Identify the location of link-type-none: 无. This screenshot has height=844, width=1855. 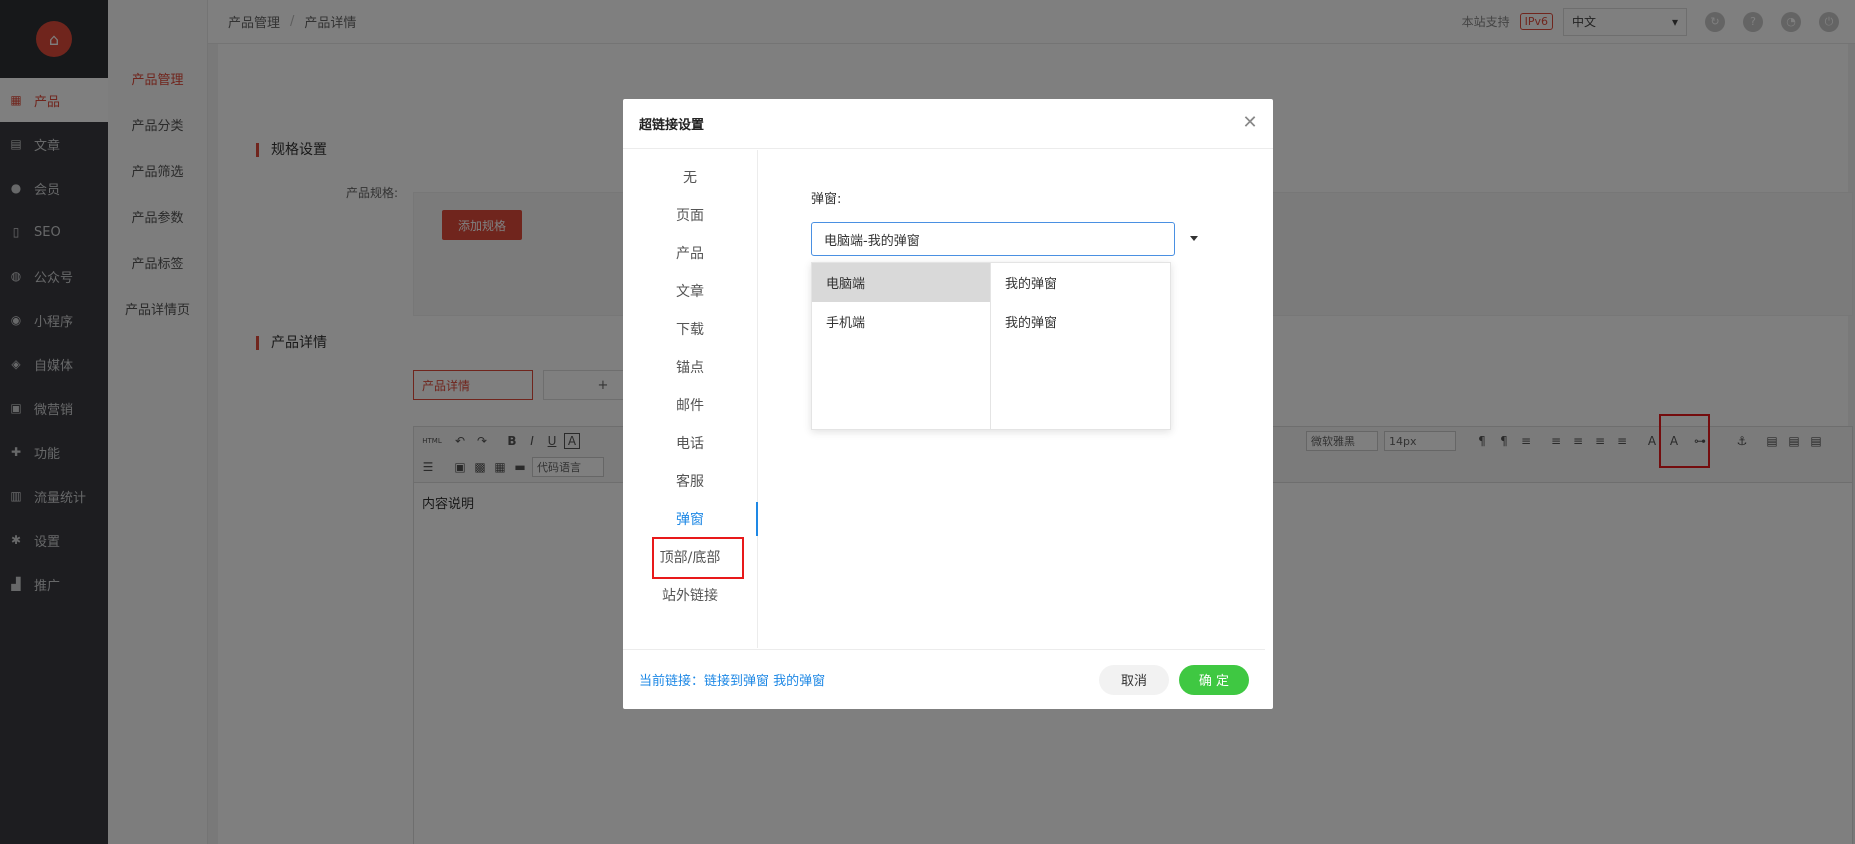
(690, 177).